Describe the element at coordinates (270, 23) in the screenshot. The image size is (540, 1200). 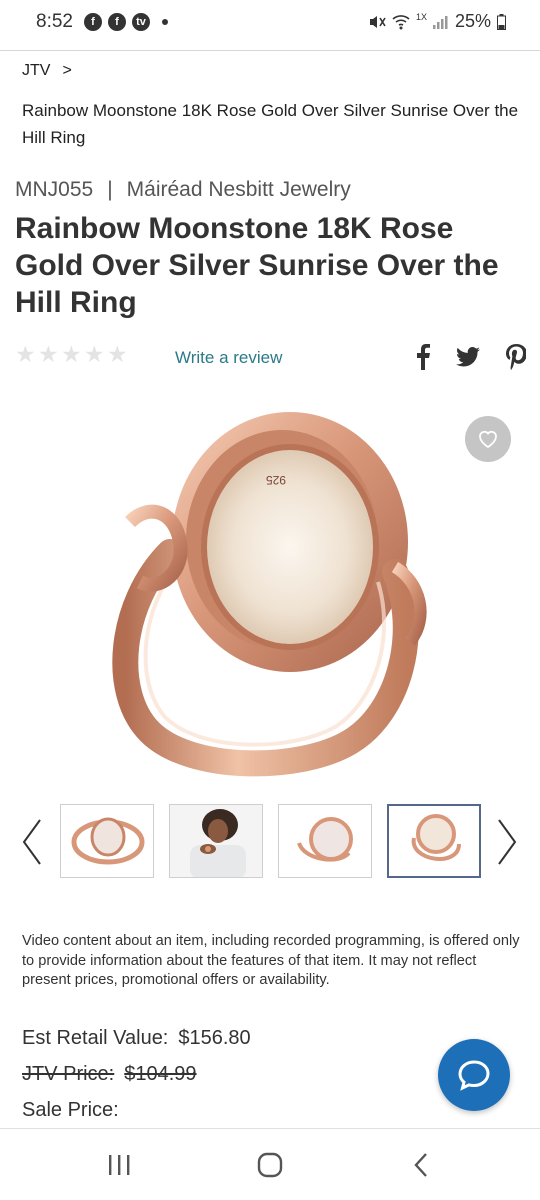
I see `status-bar: 8:52 f f tv 1X 25%` at that location.